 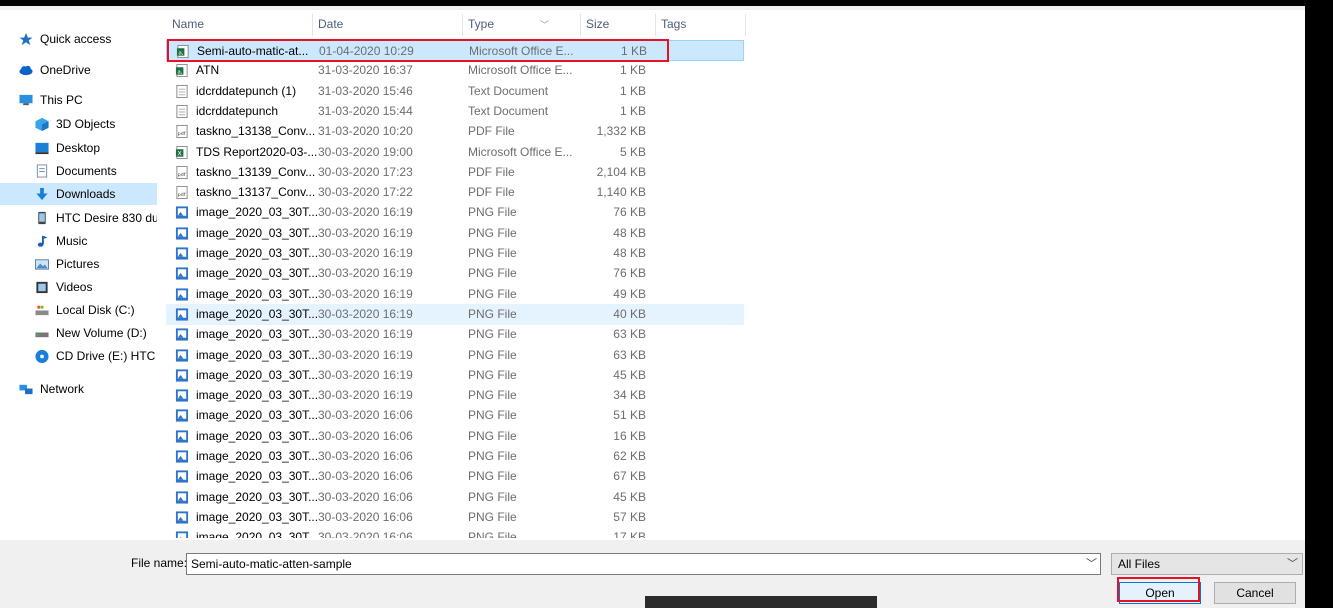 I want to click on column-tags: Tags, so click(x=695, y=24).